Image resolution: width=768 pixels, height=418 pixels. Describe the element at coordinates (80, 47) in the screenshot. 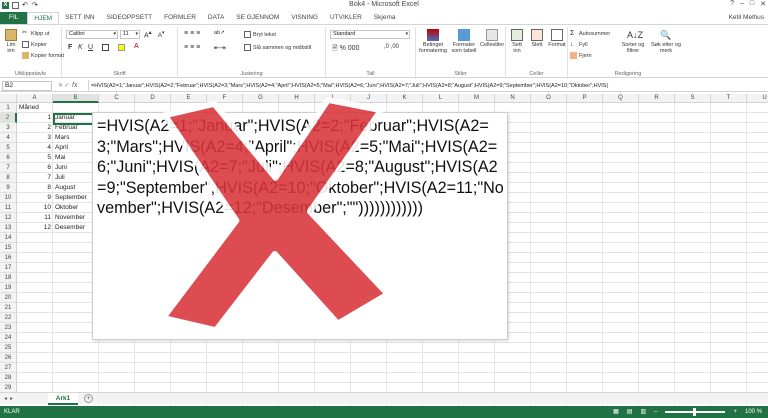

I see `italic-button: K` at that location.